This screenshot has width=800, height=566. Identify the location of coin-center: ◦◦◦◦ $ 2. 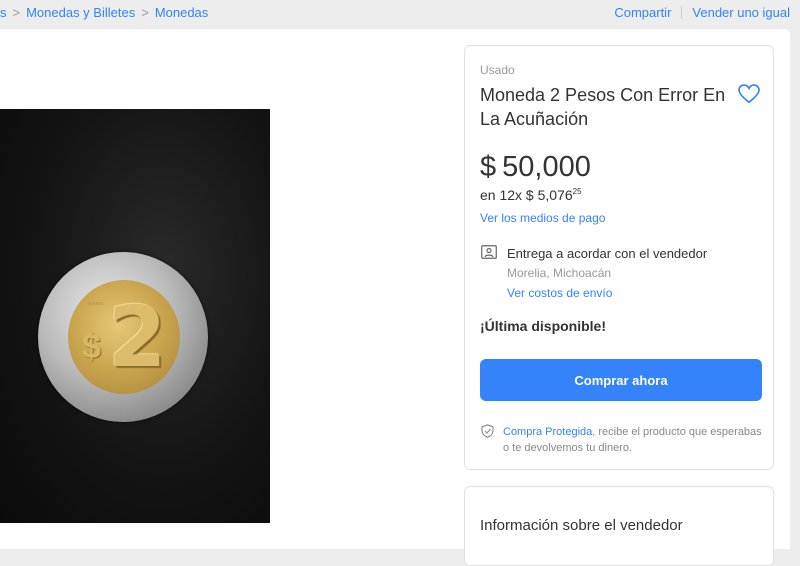
(124, 337).